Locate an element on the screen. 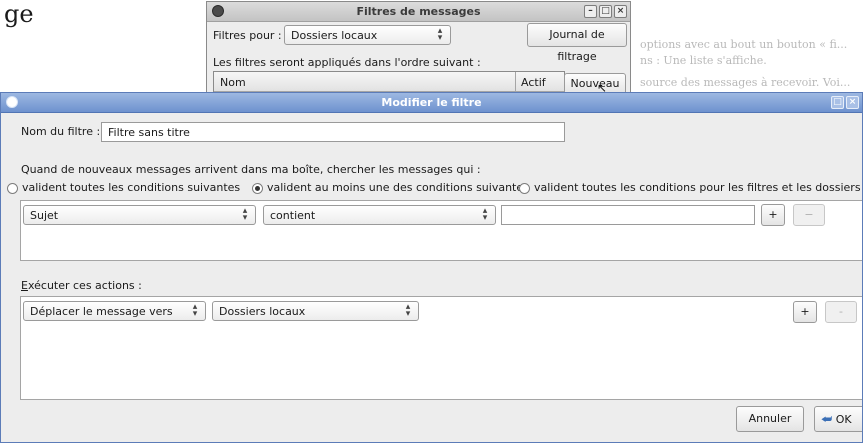 This screenshot has height=443, width=863. match-all-radio is located at coordinates (12, 188).